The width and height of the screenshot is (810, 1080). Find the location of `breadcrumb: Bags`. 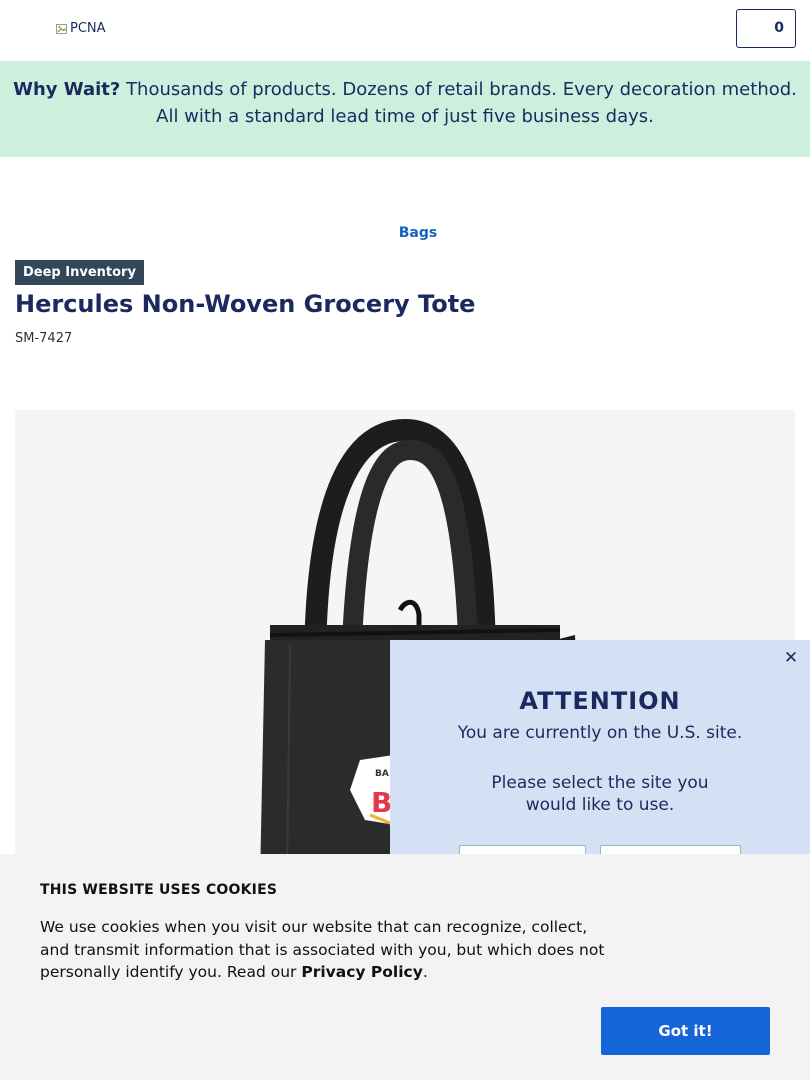

breadcrumb: Bags is located at coordinates (405, 233).